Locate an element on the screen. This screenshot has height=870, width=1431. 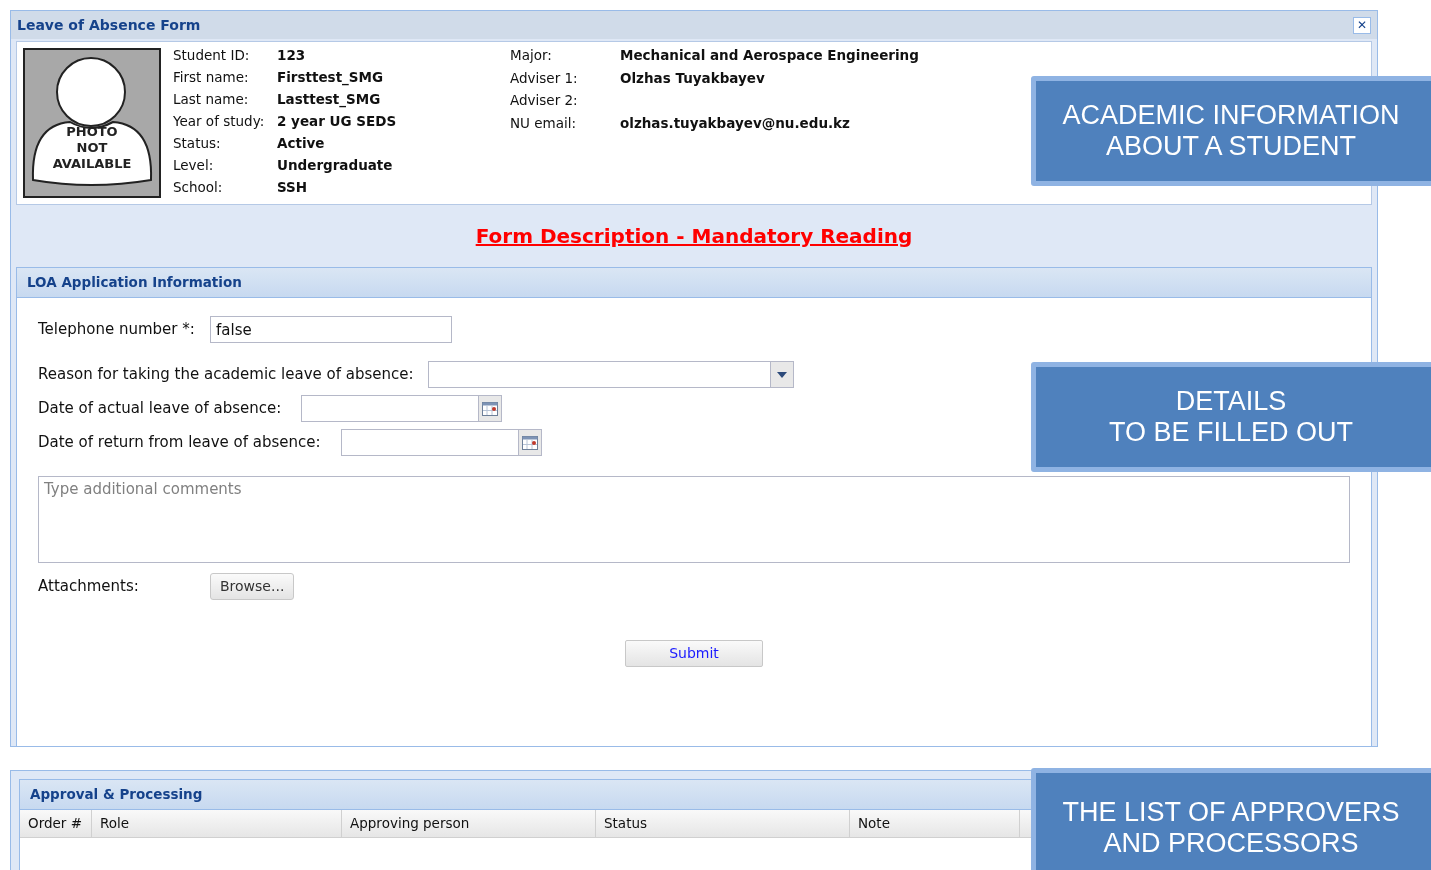
info-value: Mechanical and Aerospace Engineering is located at coordinates (769, 56).